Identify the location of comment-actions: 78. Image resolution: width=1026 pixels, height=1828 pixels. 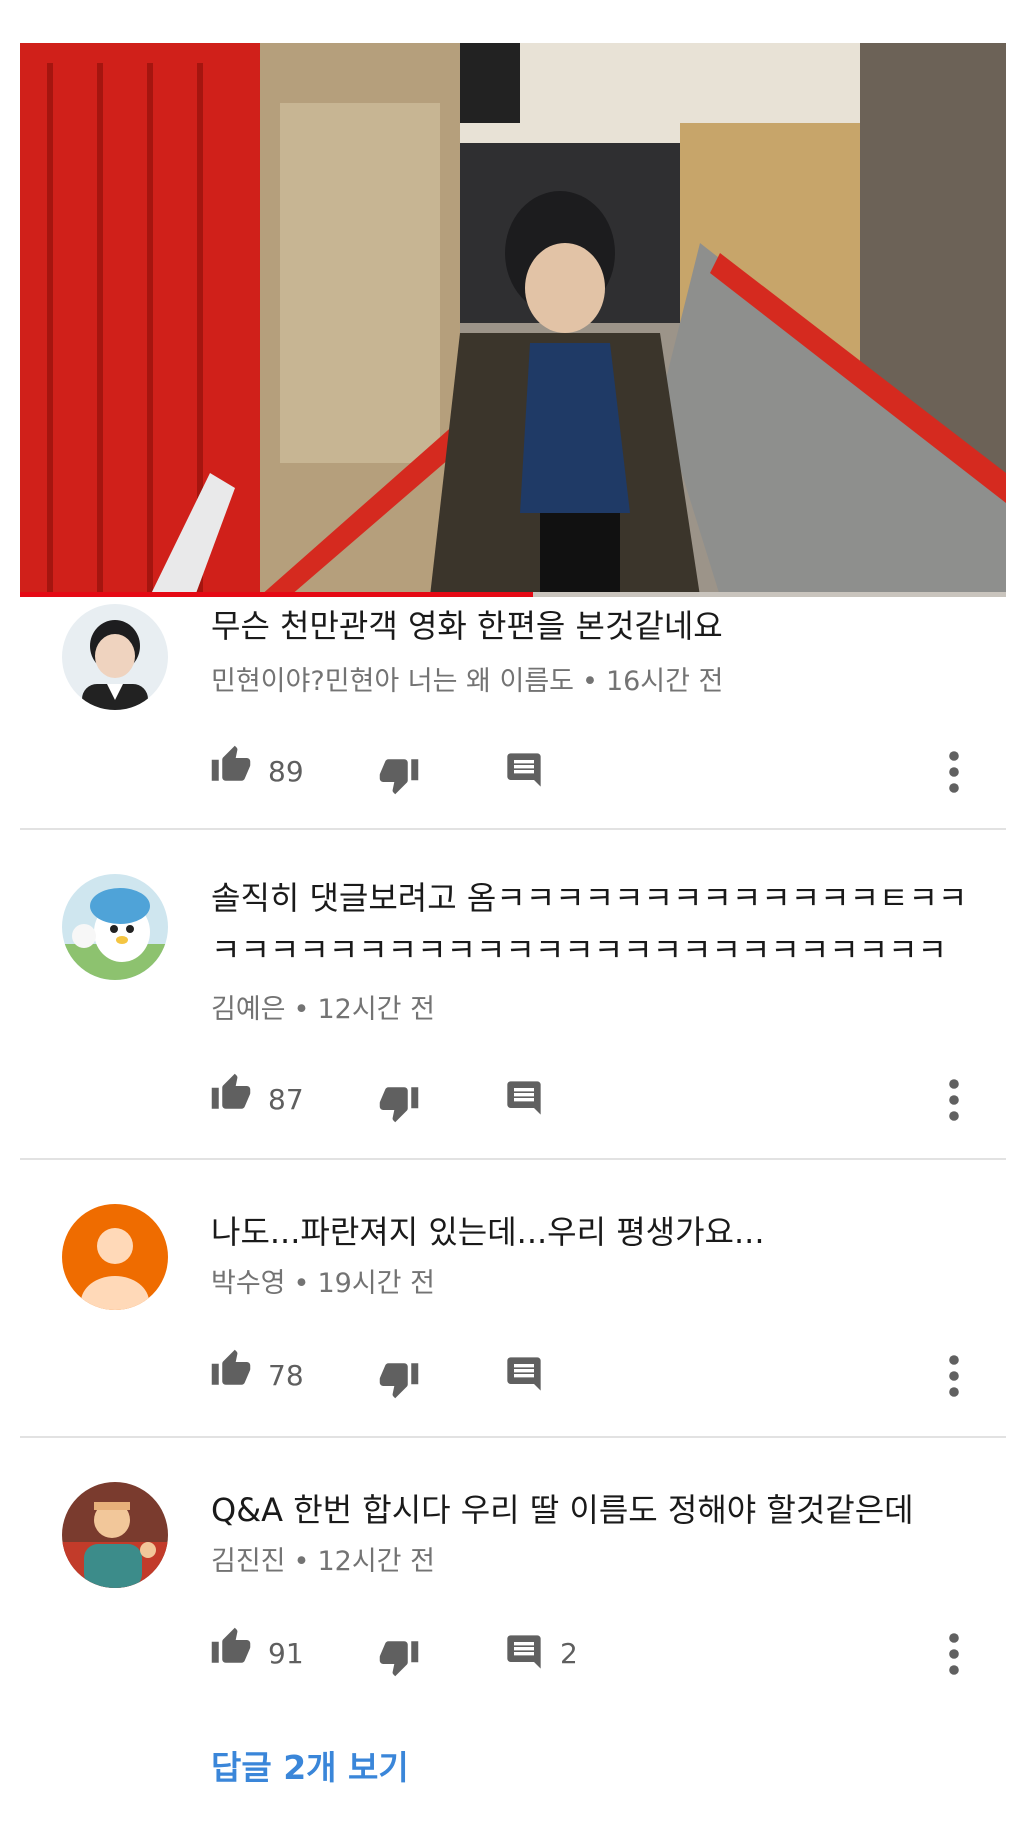
(513, 1376).